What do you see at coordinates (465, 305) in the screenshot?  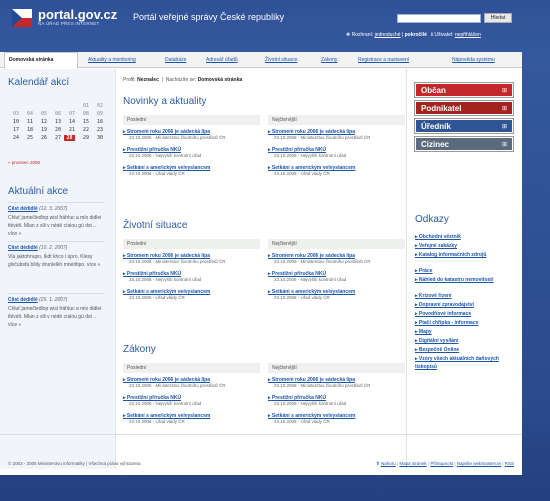 I see `link-item: Dopravní zpravodajství` at bounding box center [465, 305].